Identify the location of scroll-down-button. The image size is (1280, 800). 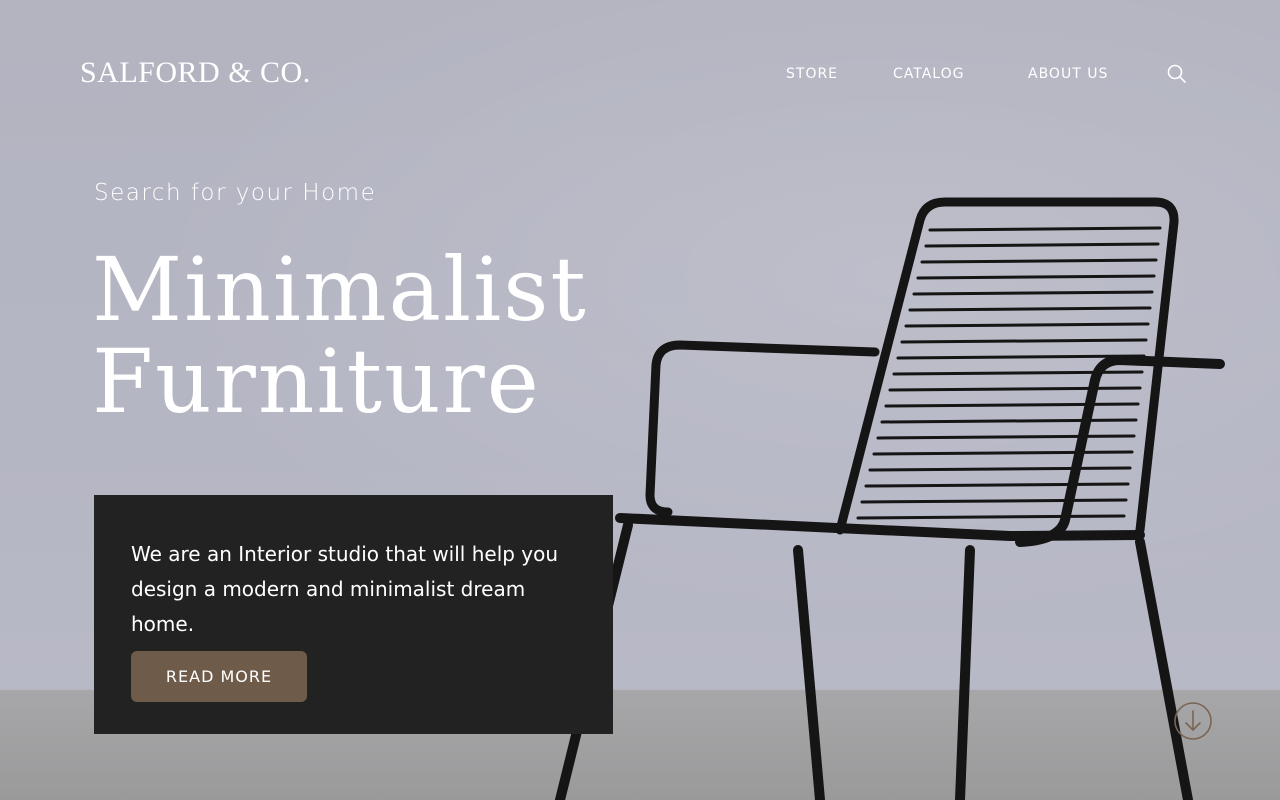
(1193, 721).